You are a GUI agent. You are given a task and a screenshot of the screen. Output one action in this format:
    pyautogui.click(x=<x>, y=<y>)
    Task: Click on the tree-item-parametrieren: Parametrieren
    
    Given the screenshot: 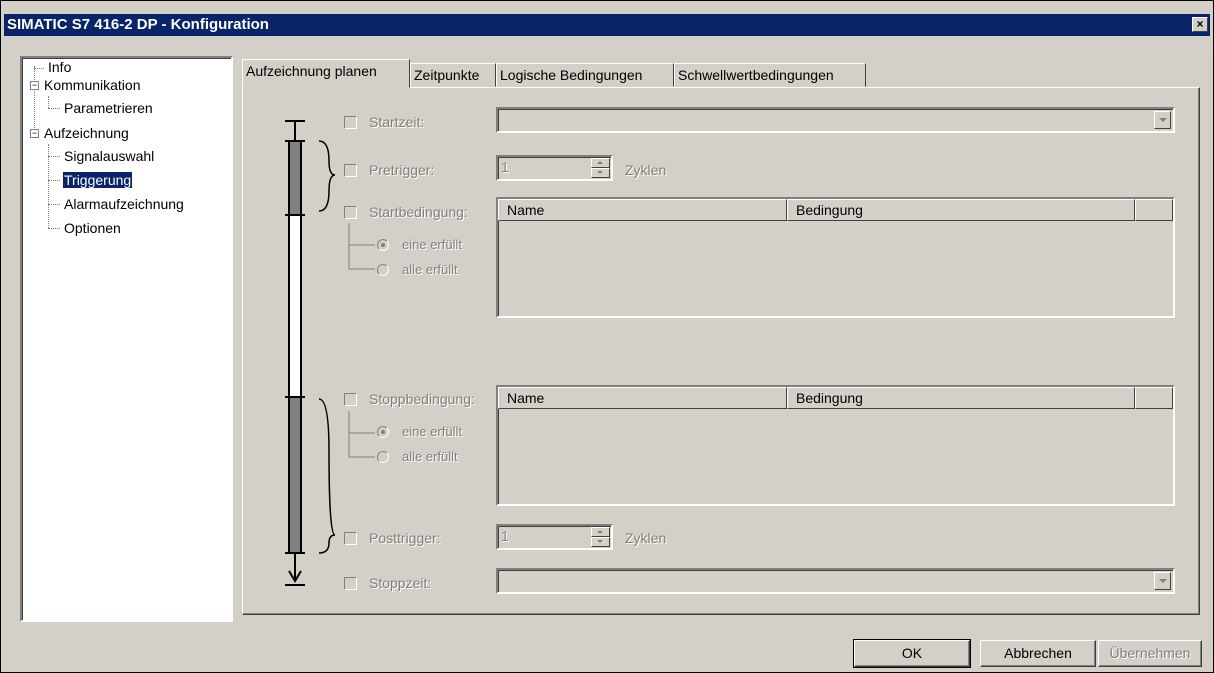 What is the action you would take?
    pyautogui.click(x=108, y=108)
    